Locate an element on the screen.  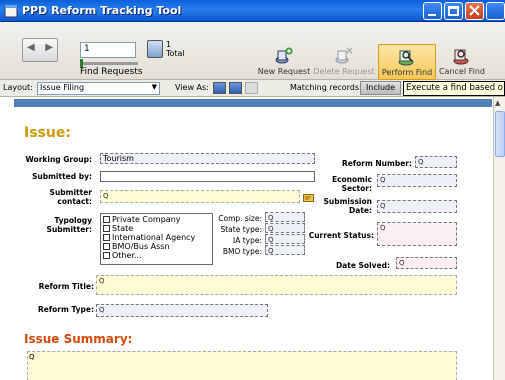
working-group-value: Tourism is located at coordinates (118, 158).